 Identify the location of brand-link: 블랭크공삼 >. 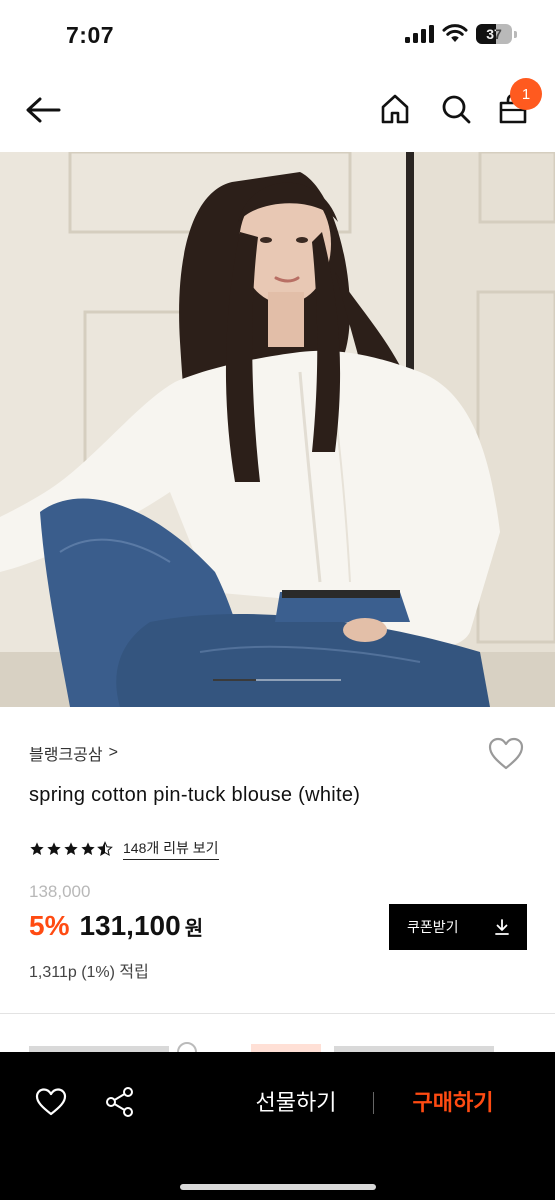
(73, 753).